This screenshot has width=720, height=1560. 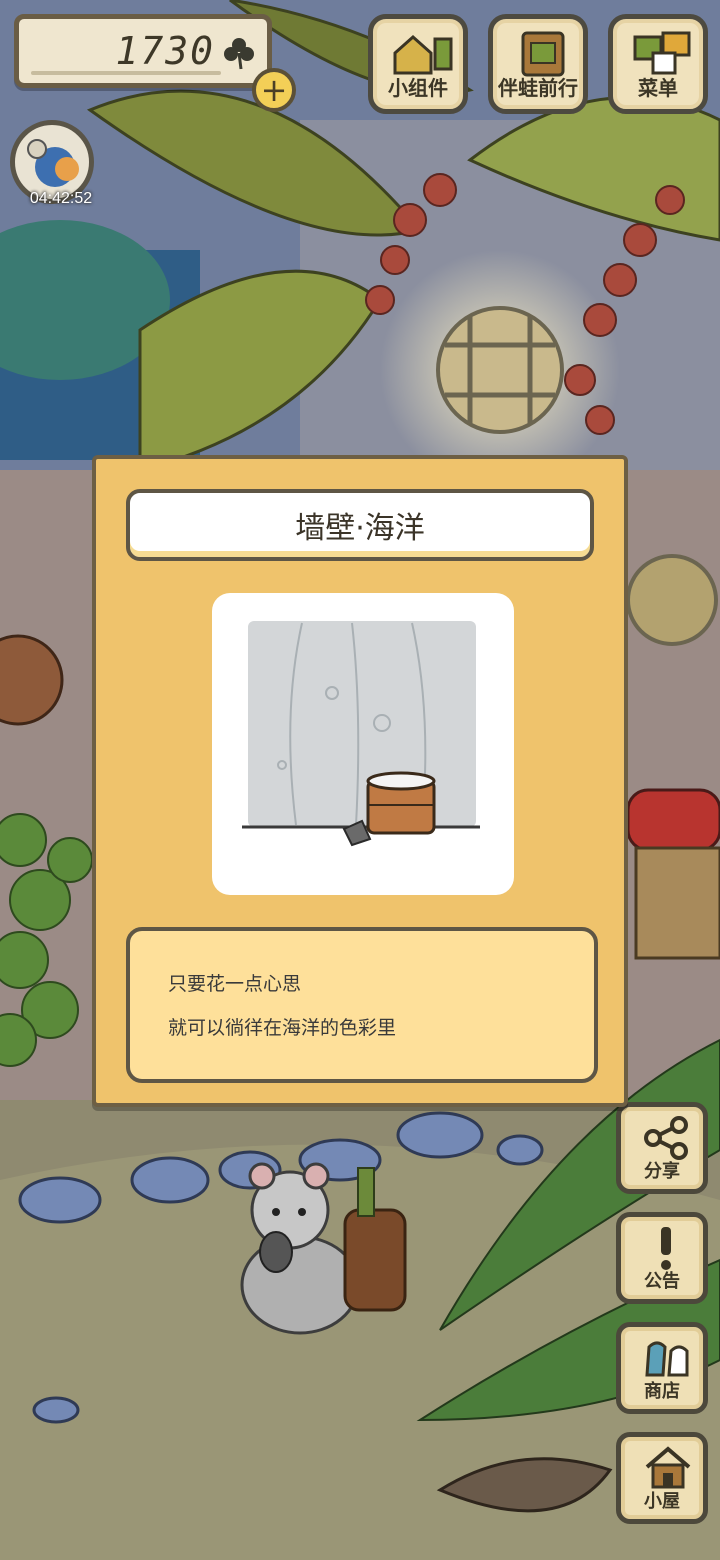 I want to click on house-button: 小屋, so click(x=662, y=1478).